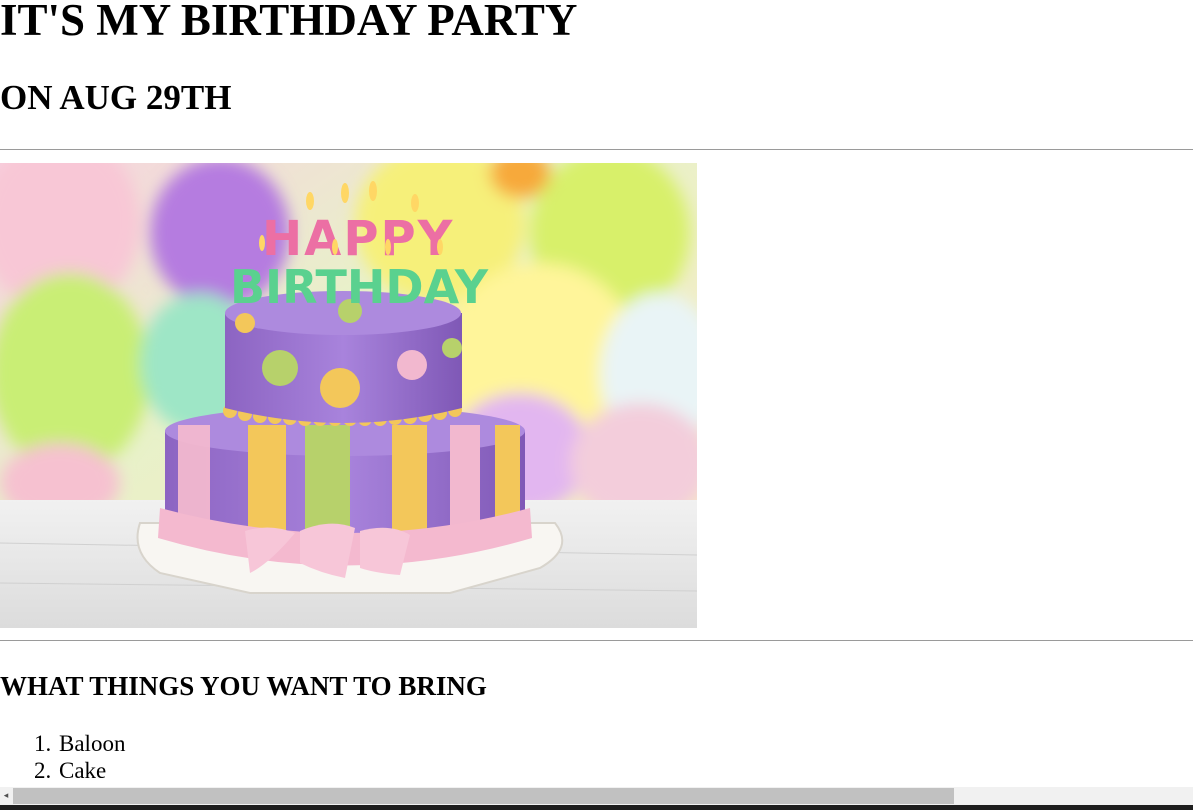 Image resolution: width=1193 pixels, height=810 pixels. What do you see at coordinates (83, 770) in the screenshot?
I see `list-item-label: Cake` at bounding box center [83, 770].